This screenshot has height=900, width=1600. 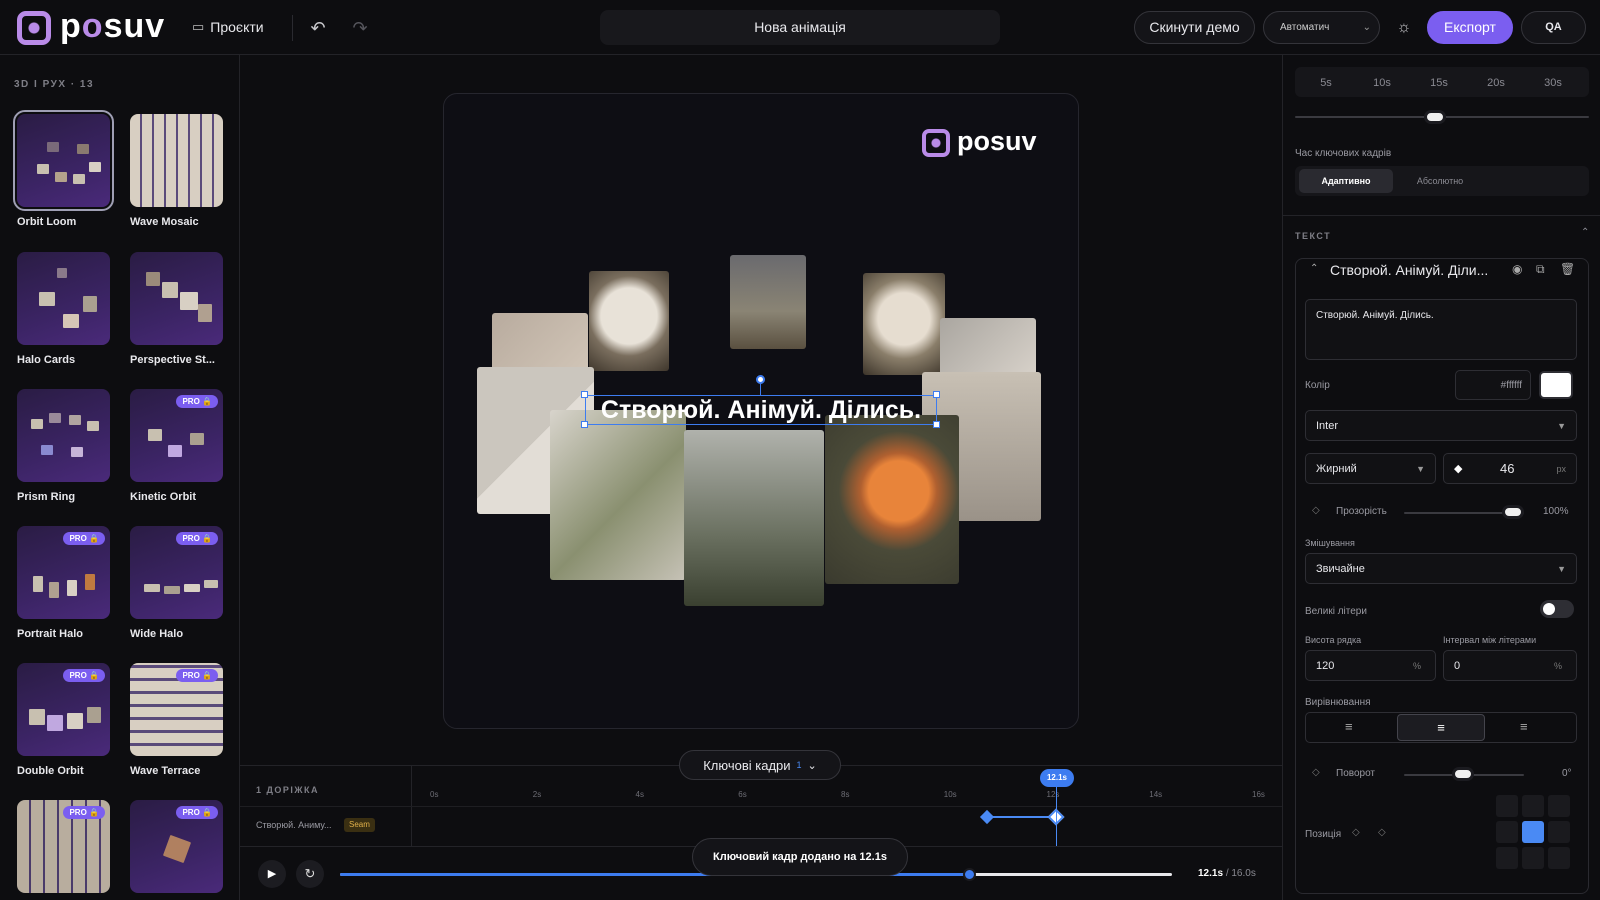 I want to click on undo-icon: ↶, so click(x=318, y=28).